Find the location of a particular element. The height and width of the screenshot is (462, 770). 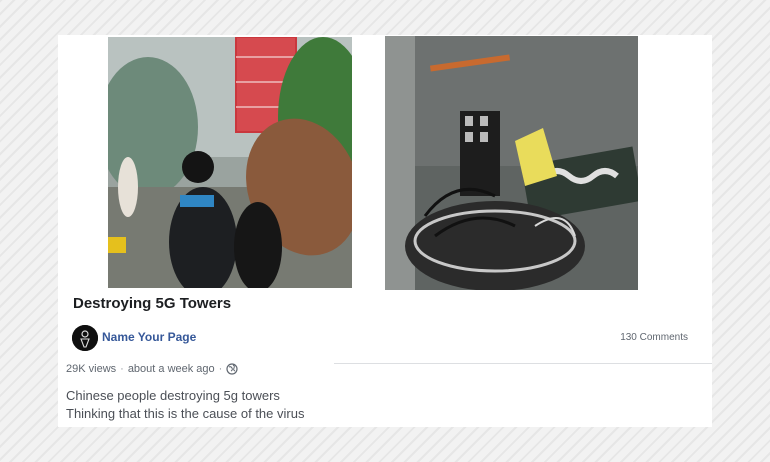

post-meta: 29K views · about a week ago · is located at coordinates (152, 369).